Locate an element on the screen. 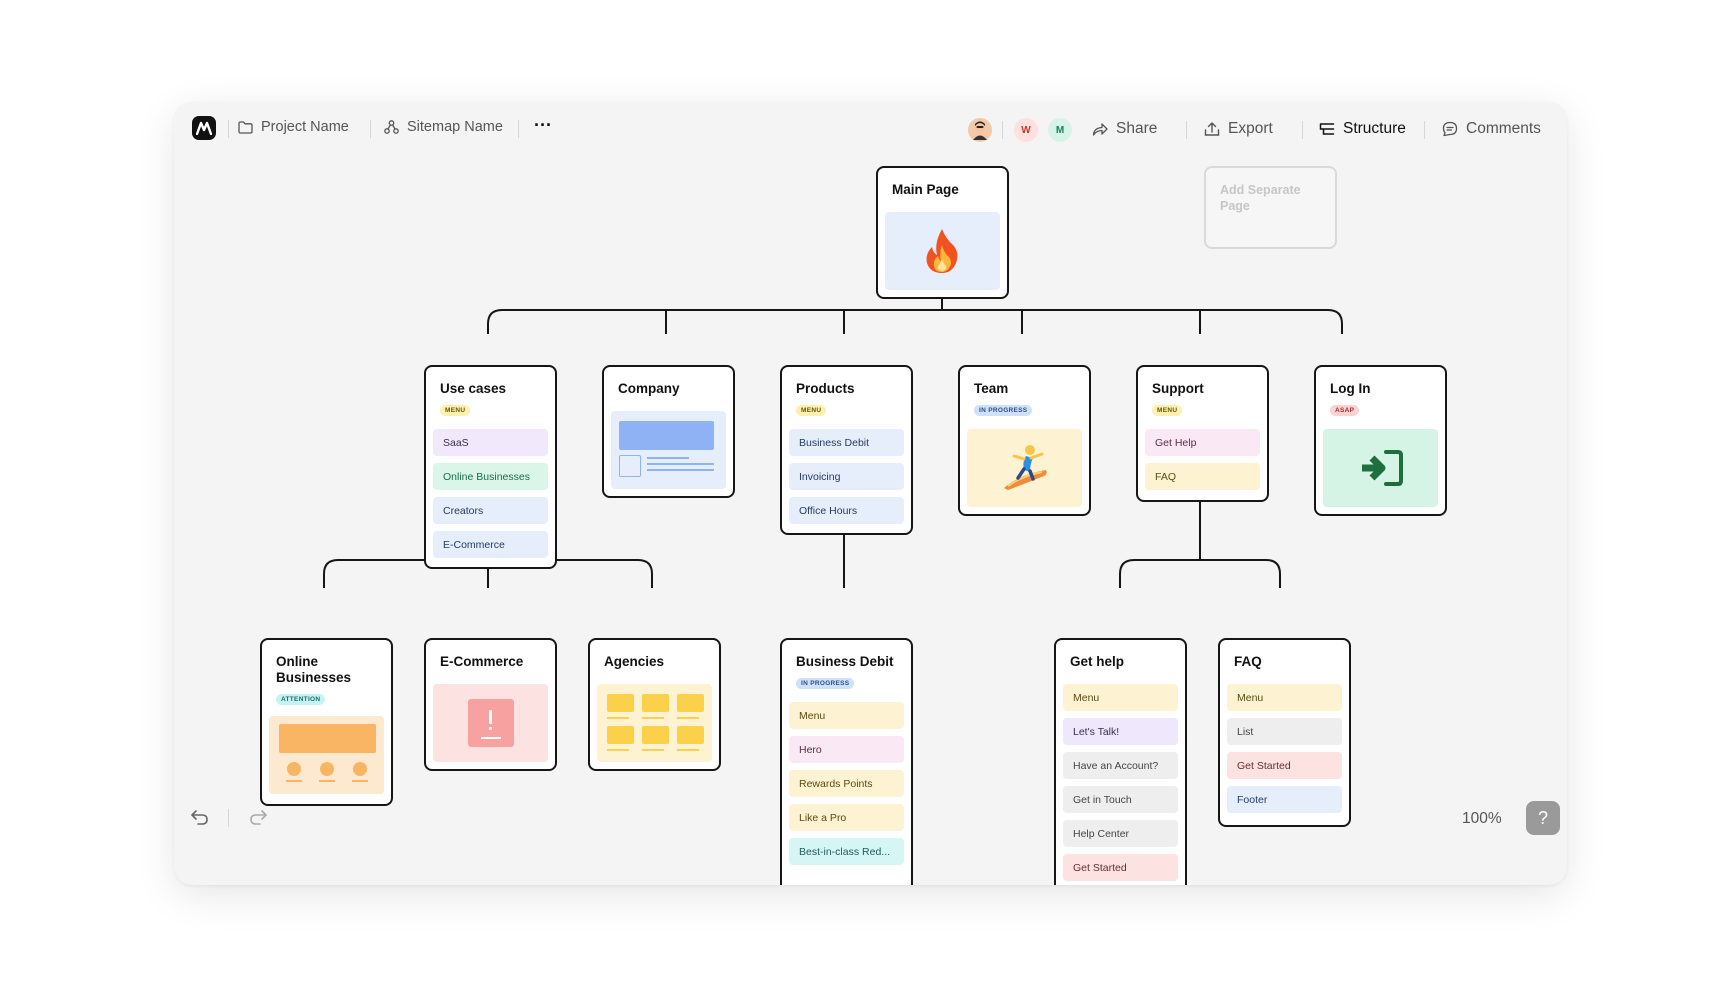 The width and height of the screenshot is (1733, 982). project-name-button: Project Name is located at coordinates (293, 127).